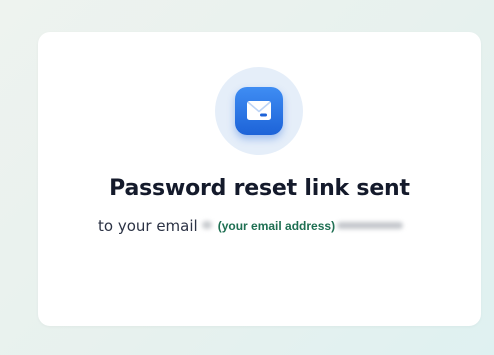 Image resolution: width=494 pixels, height=355 pixels. Describe the element at coordinates (148, 226) in the screenshot. I see `subtitle-prefix: to your email` at that location.